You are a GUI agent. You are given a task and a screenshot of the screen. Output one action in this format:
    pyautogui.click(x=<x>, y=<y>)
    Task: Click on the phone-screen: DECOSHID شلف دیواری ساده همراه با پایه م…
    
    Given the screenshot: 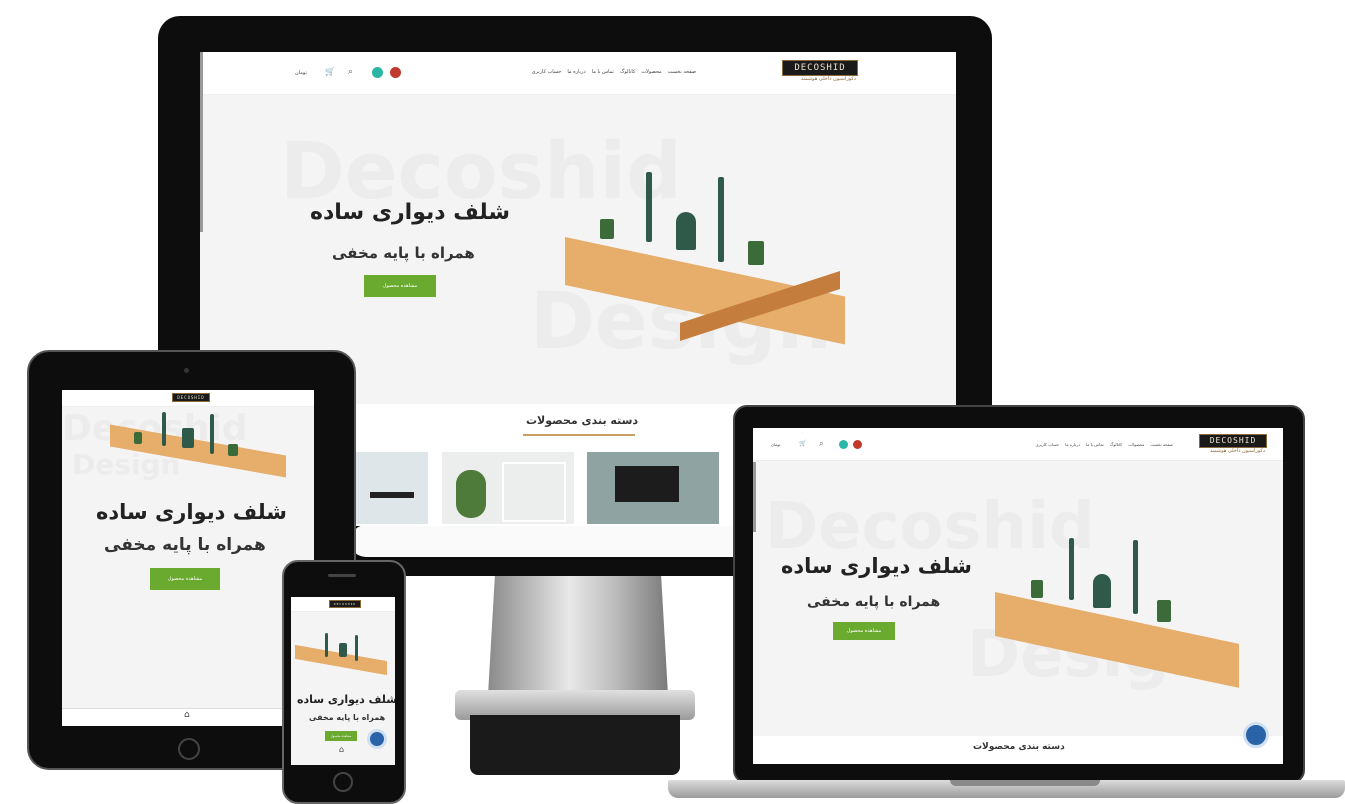 What is the action you would take?
    pyautogui.click(x=343, y=681)
    